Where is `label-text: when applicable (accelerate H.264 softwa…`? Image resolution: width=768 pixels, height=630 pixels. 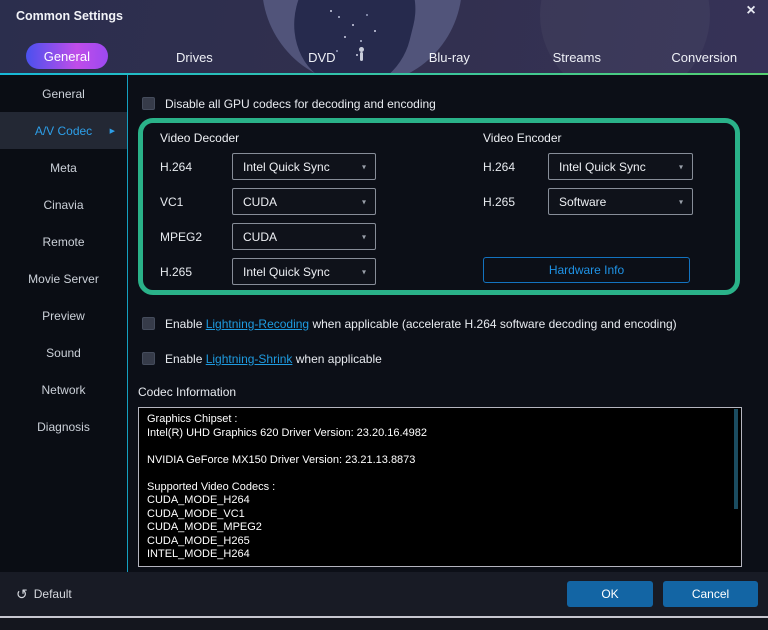
label-text: when applicable (accelerate H.264 softwa… is located at coordinates (493, 324).